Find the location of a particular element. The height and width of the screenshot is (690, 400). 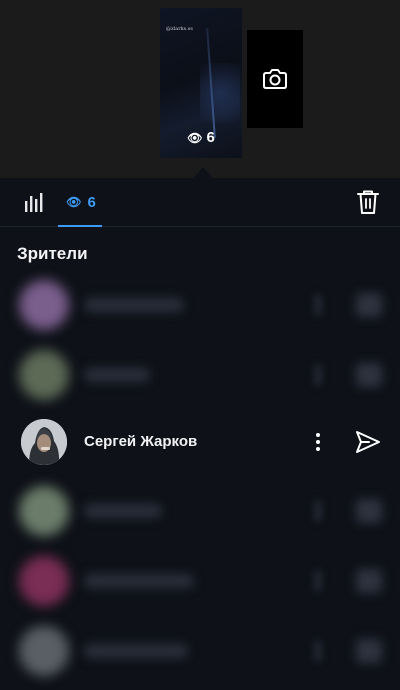

selected-story-pointer is located at coordinates (203, 172).